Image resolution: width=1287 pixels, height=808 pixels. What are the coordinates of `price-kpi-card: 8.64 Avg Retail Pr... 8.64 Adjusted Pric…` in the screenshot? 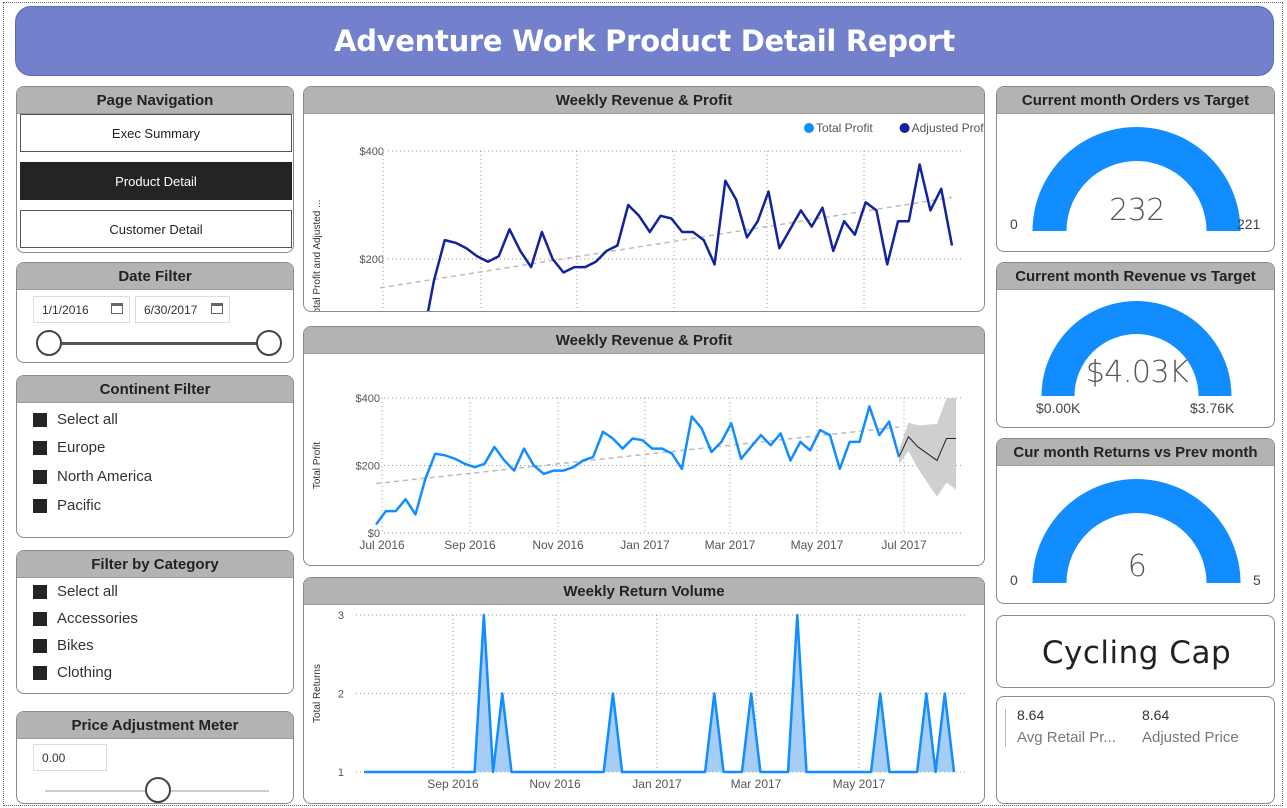 It's located at (1135, 750).